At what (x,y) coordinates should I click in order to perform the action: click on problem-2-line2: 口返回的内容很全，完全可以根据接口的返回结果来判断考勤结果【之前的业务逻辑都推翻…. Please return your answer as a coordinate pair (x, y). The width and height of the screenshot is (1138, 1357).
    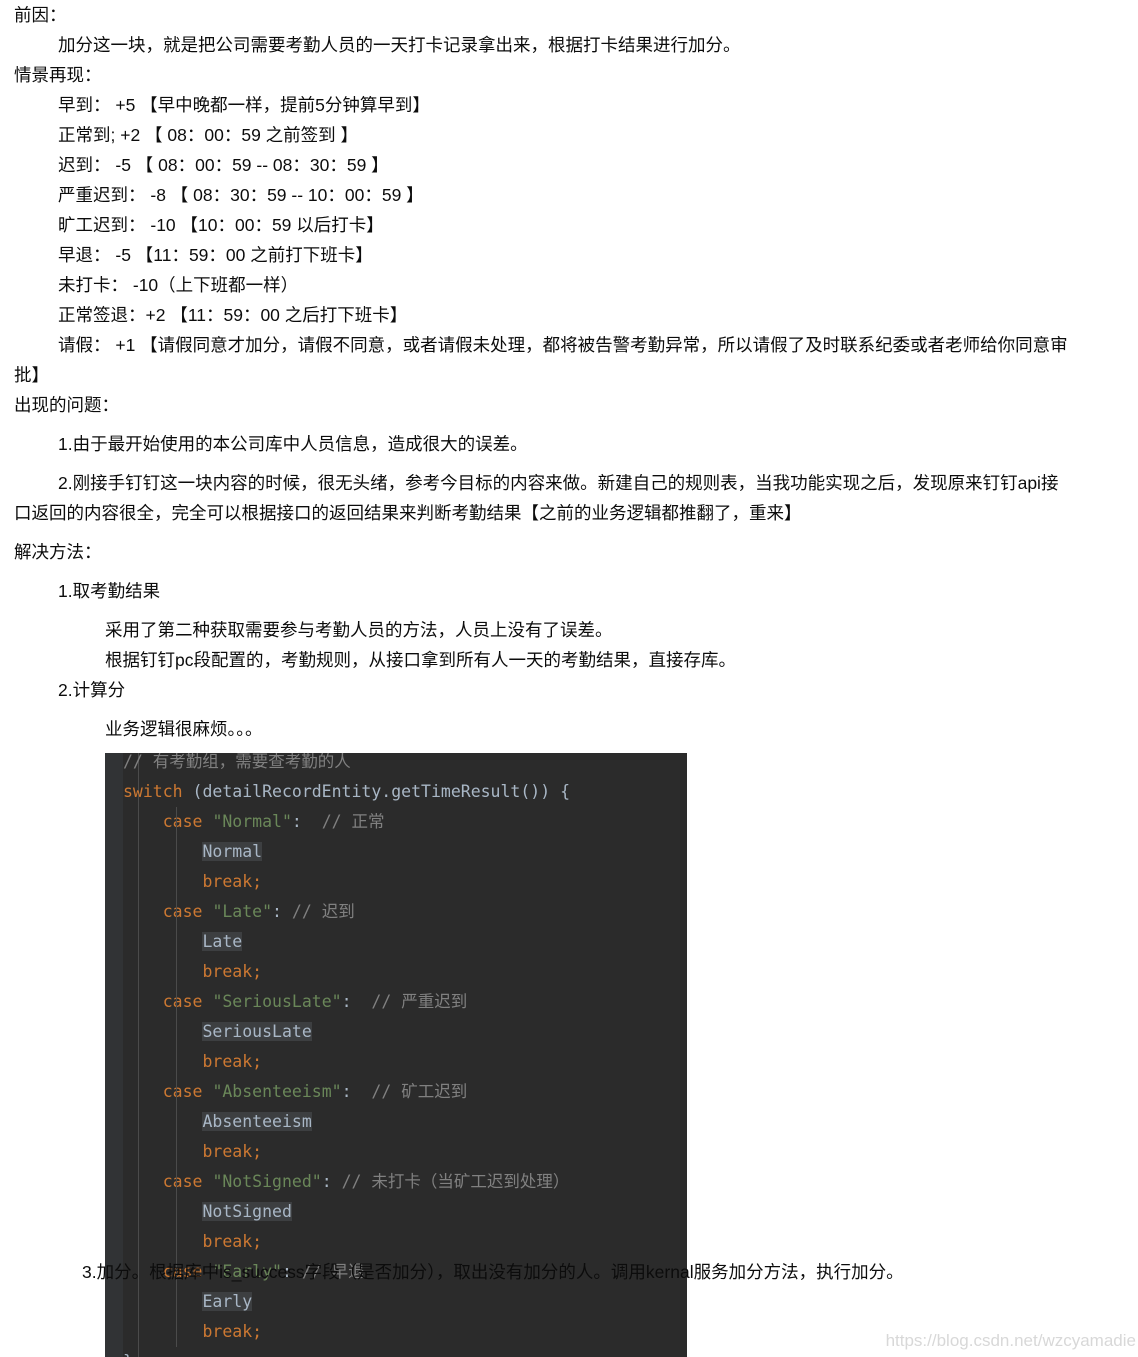
    Looking at the image, I should click on (408, 513).